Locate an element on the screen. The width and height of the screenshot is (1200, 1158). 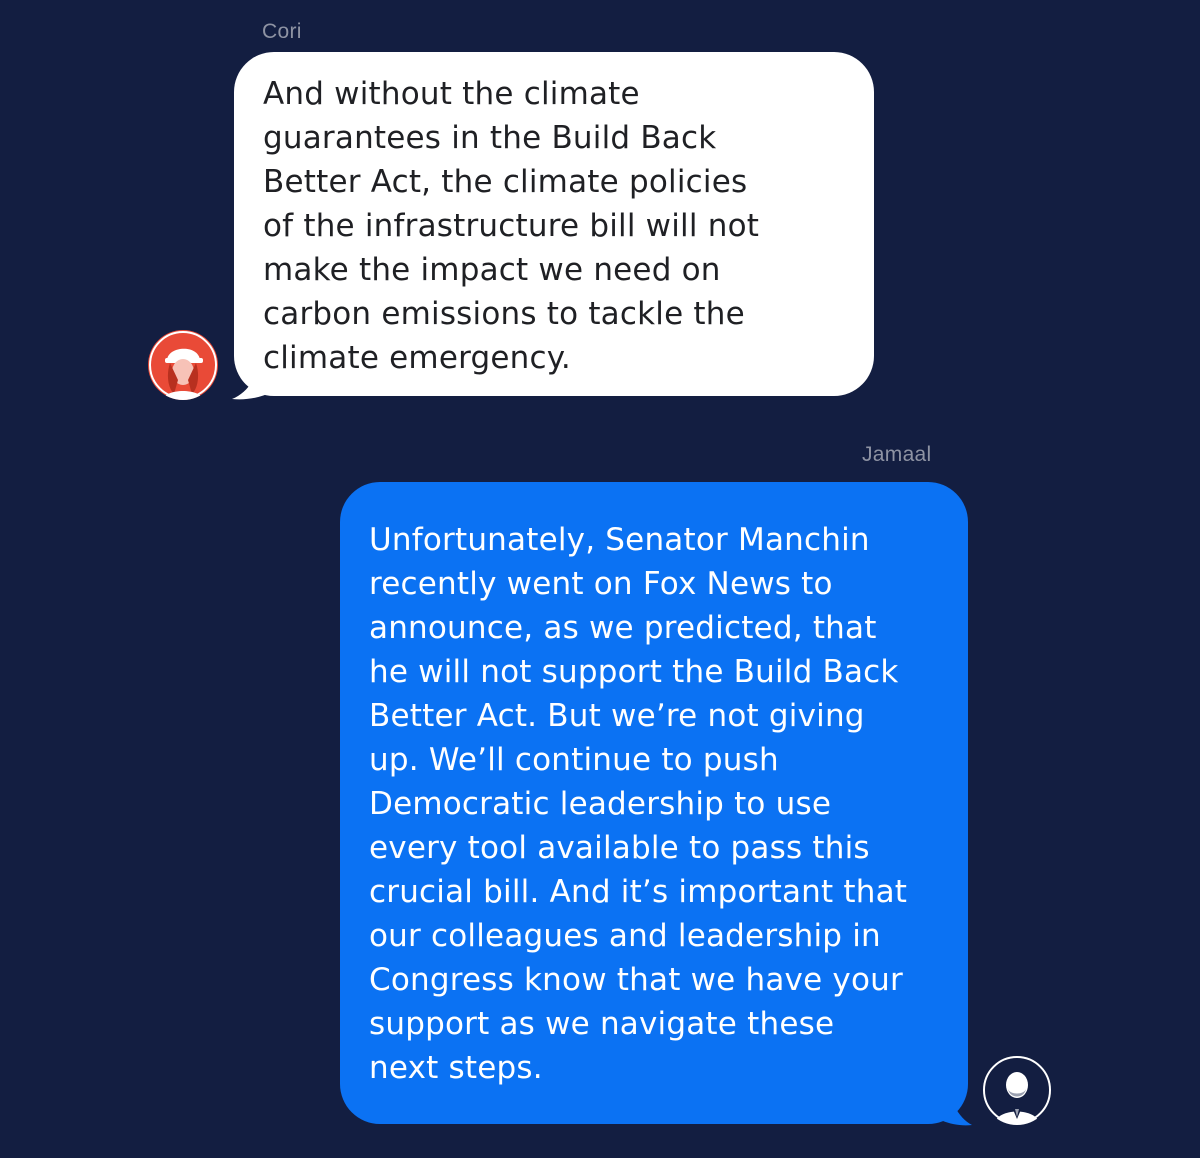
avatar-cori is located at coordinates (183, 365).